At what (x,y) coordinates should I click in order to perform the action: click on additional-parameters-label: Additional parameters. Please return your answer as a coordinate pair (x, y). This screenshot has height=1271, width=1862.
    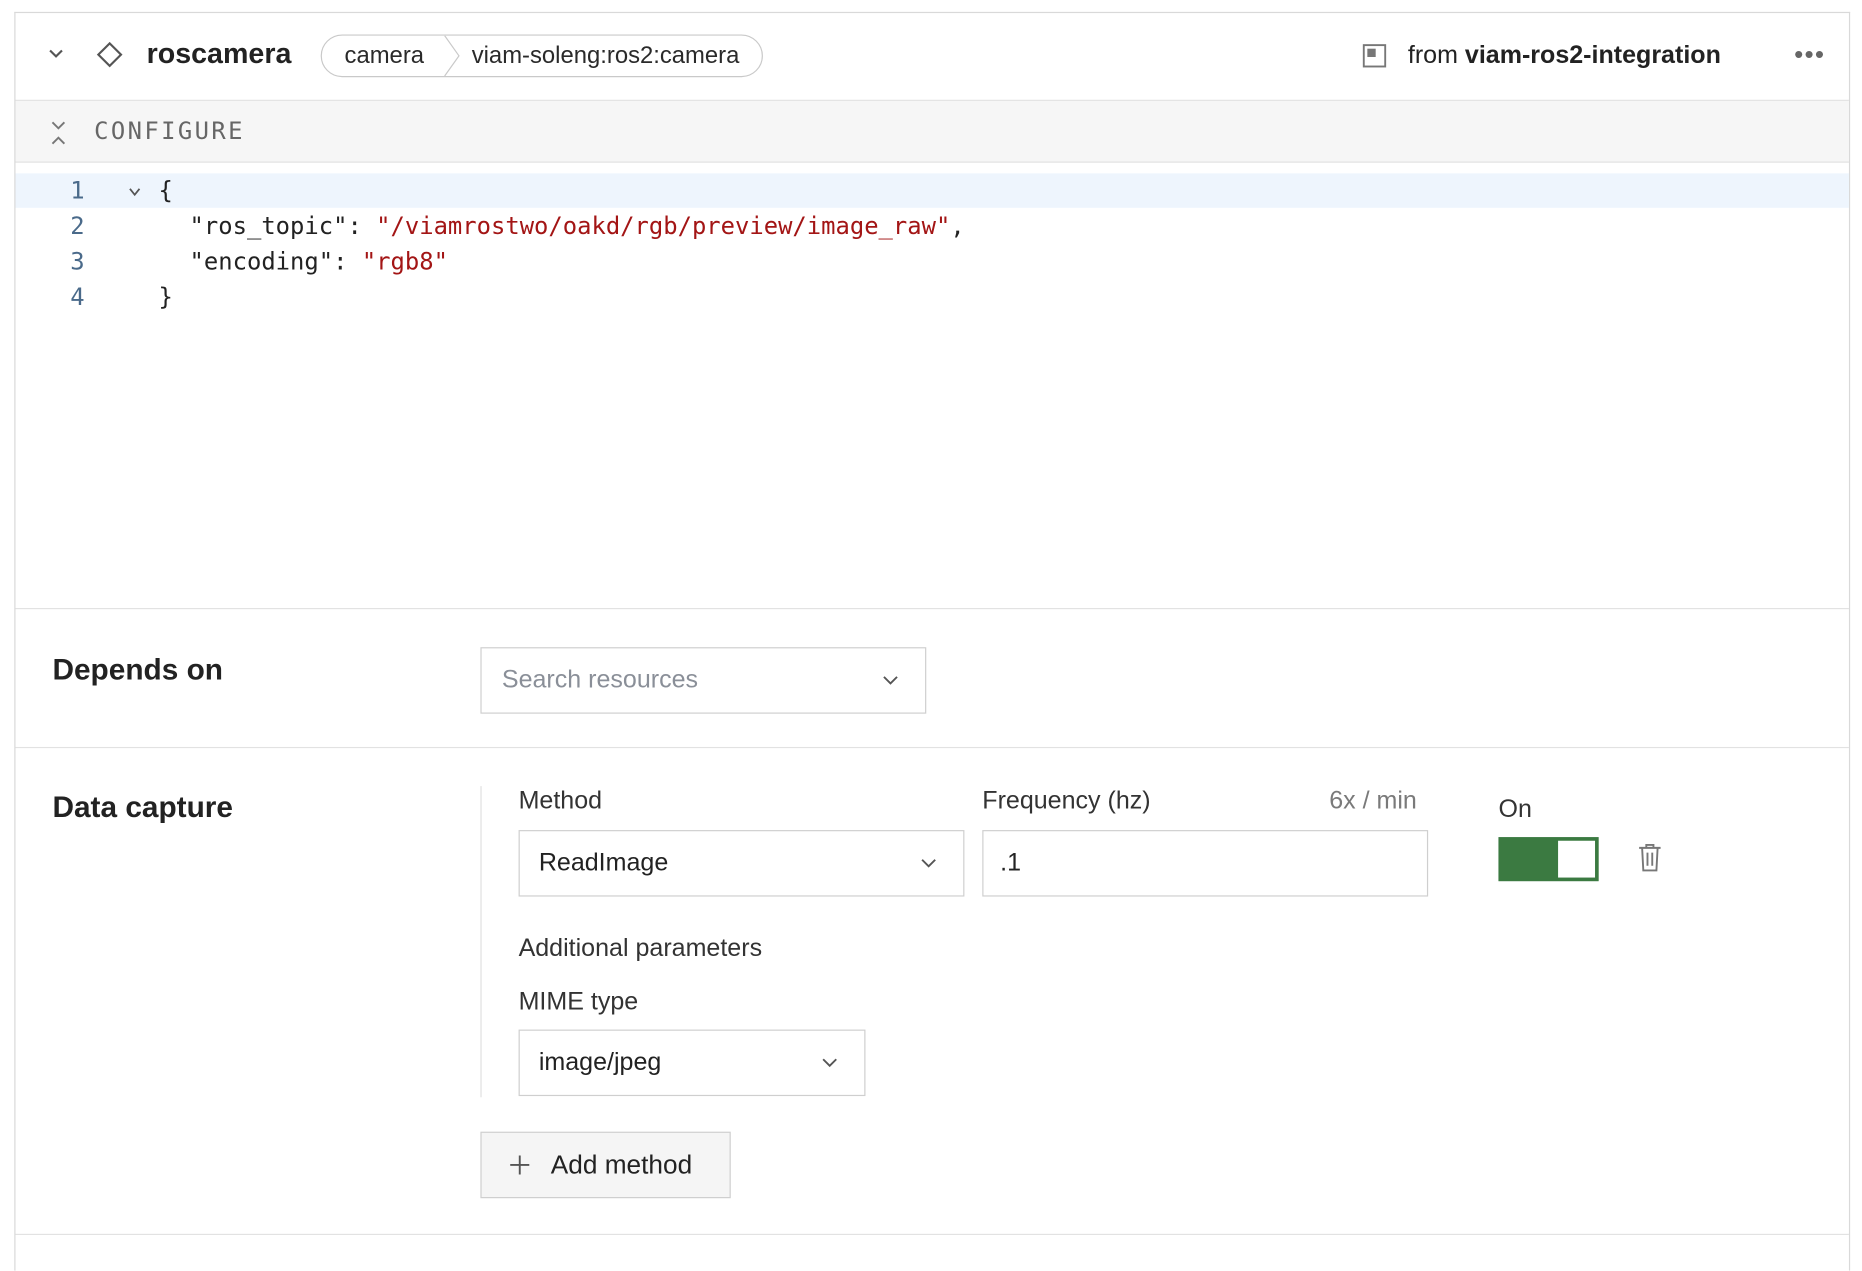
    Looking at the image, I should click on (640, 948).